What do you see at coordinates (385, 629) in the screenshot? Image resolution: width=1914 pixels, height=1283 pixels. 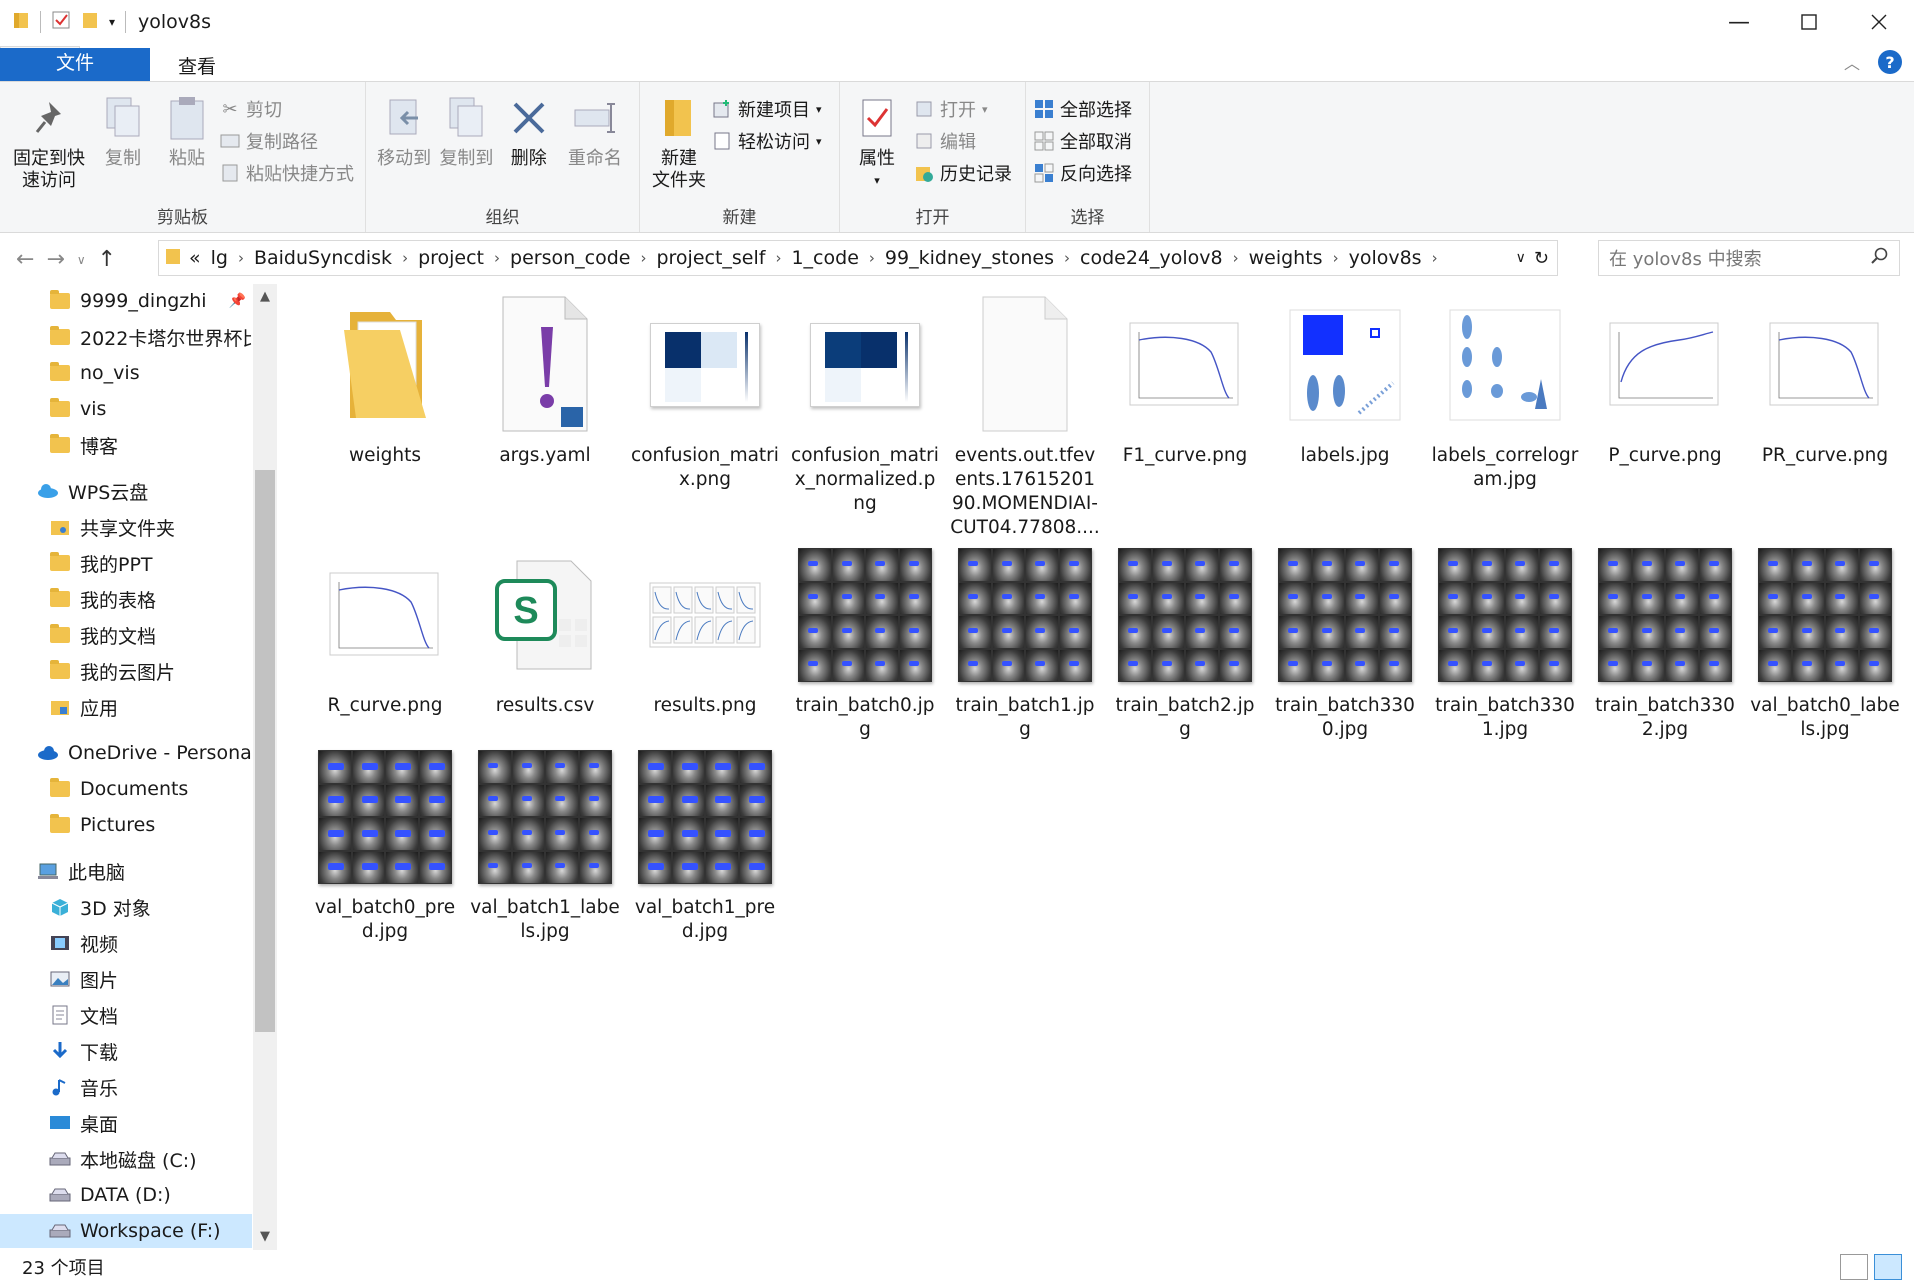 I see `file-item: R_curve.png` at bounding box center [385, 629].